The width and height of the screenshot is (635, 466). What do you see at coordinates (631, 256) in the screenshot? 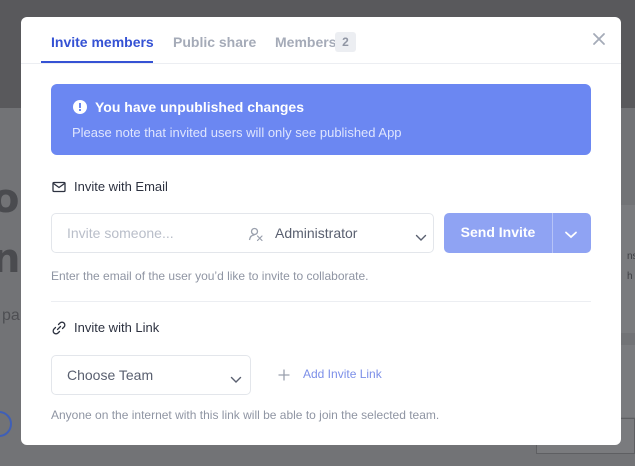
I see `background-side-text: ns` at bounding box center [631, 256].